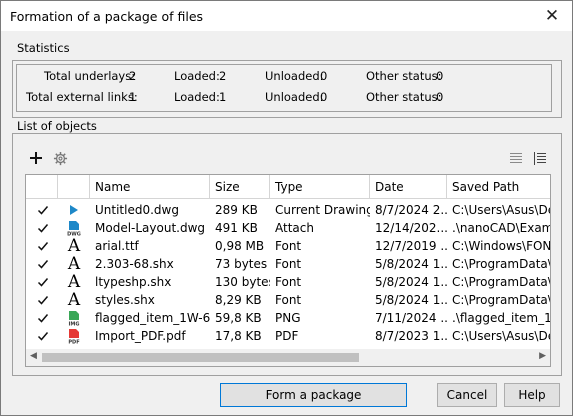  I want to click on cell-path: C:\Windows\FONT, so click(501, 246).